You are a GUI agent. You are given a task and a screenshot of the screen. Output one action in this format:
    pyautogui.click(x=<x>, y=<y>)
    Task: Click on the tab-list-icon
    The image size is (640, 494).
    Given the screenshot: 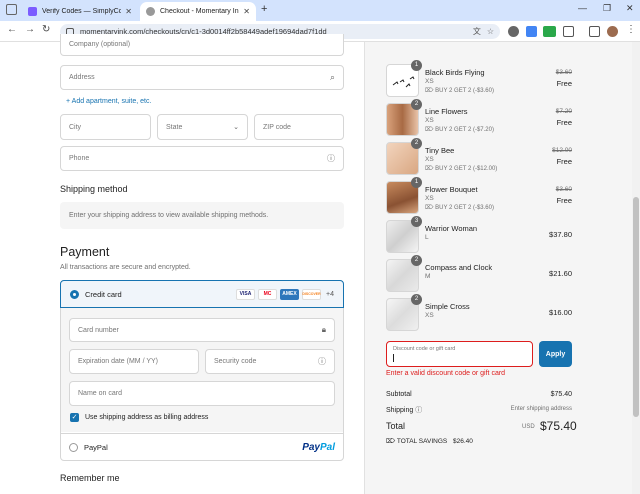 What is the action you would take?
    pyautogui.click(x=11, y=9)
    